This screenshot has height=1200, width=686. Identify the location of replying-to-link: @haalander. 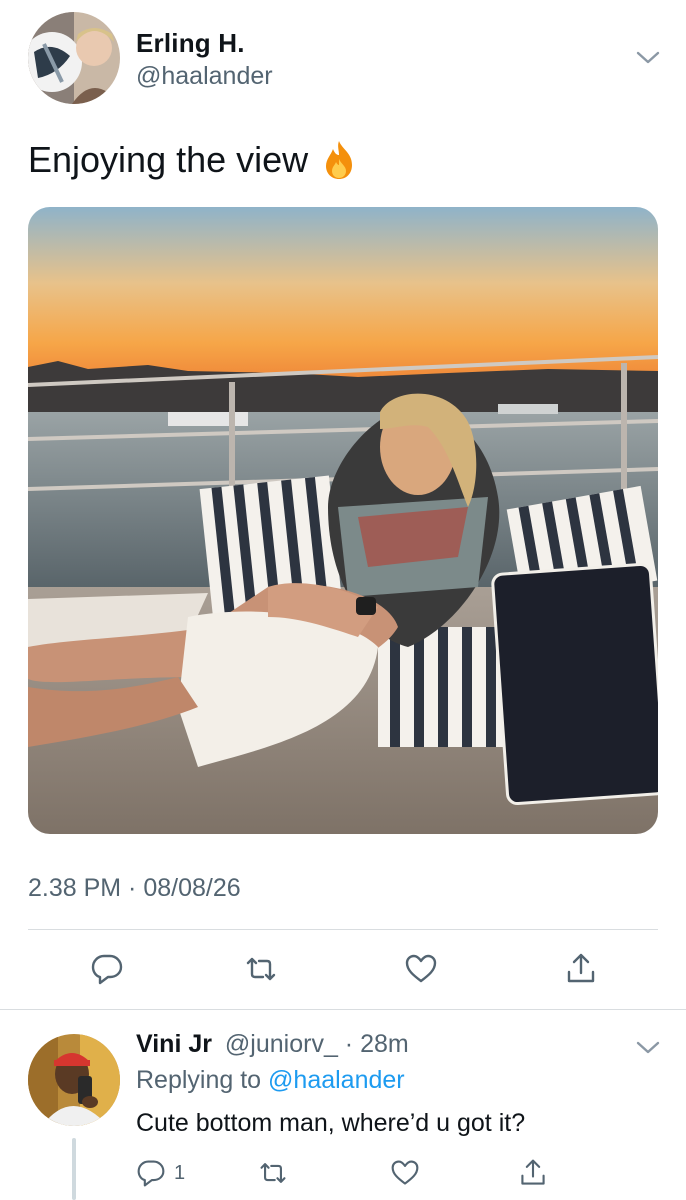
(336, 1080).